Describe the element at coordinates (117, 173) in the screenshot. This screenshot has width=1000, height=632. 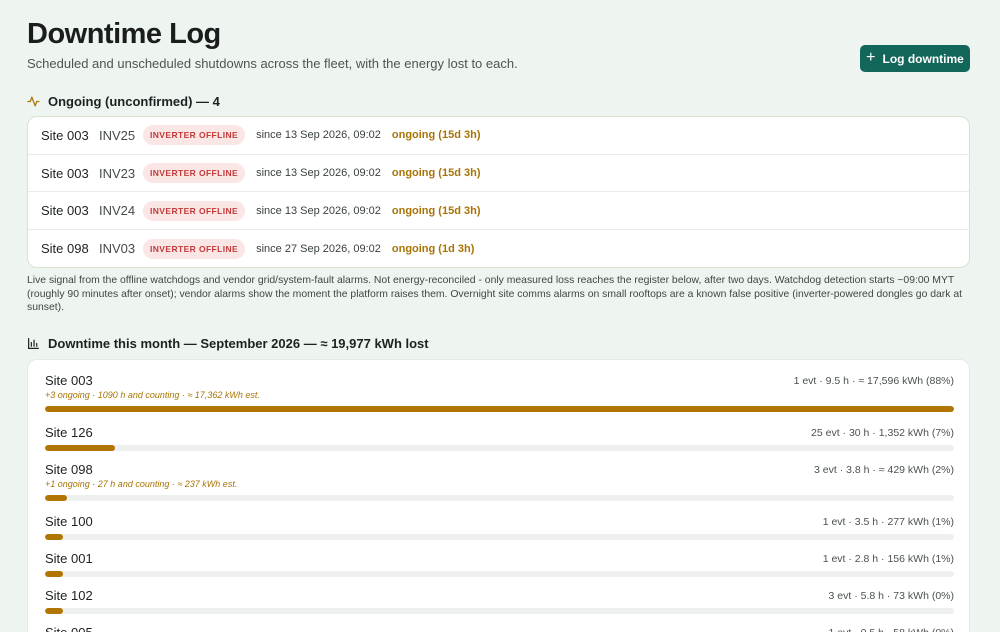
I see `ongoing-inverter: INV23` at that location.